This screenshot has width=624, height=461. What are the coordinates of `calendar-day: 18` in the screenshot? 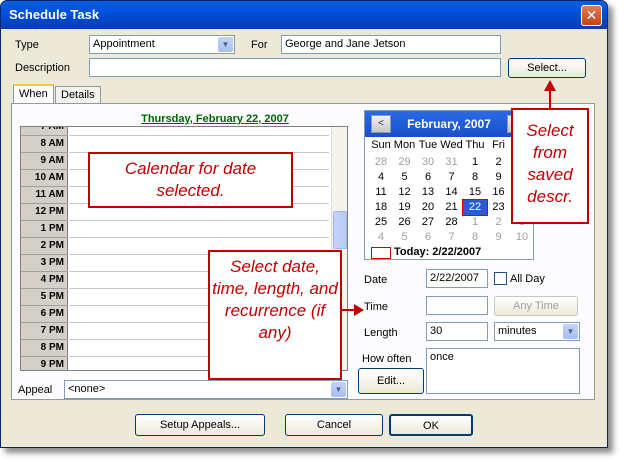 It's located at (381, 207).